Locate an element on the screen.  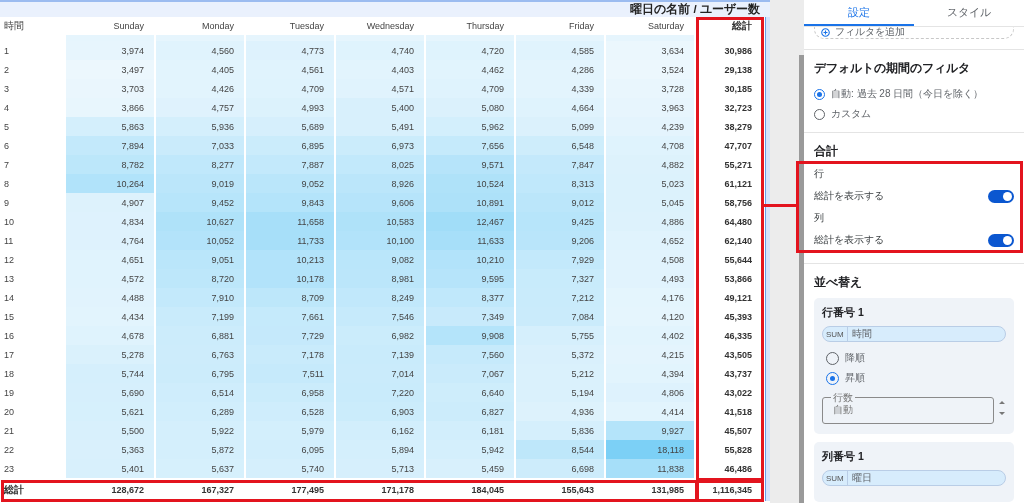
toggle-label: 総計を表示する is located at coordinates (849, 196).